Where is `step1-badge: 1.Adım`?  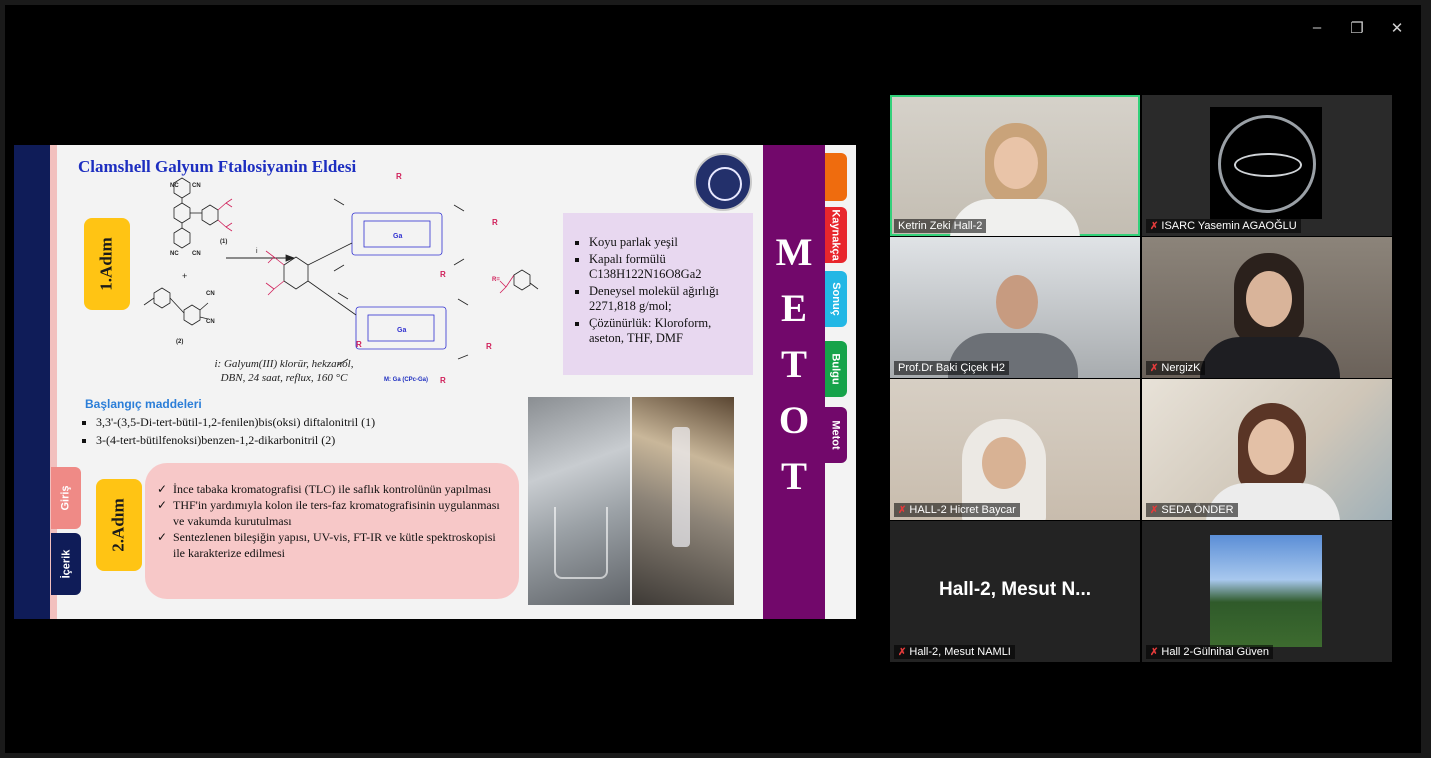
step1-badge: 1.Adım is located at coordinates (107, 264).